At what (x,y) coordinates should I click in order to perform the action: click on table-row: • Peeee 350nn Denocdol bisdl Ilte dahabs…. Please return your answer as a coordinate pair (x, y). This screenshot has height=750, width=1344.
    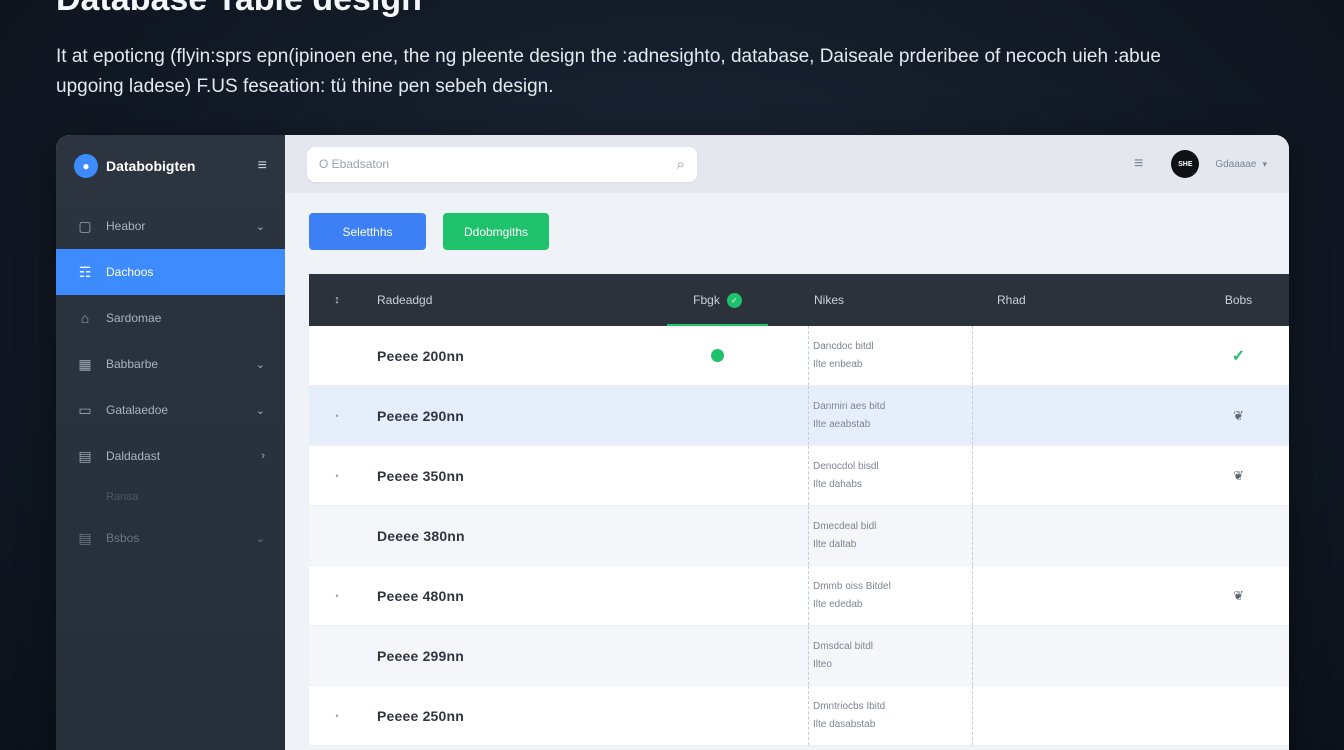
    Looking at the image, I should click on (799, 476).